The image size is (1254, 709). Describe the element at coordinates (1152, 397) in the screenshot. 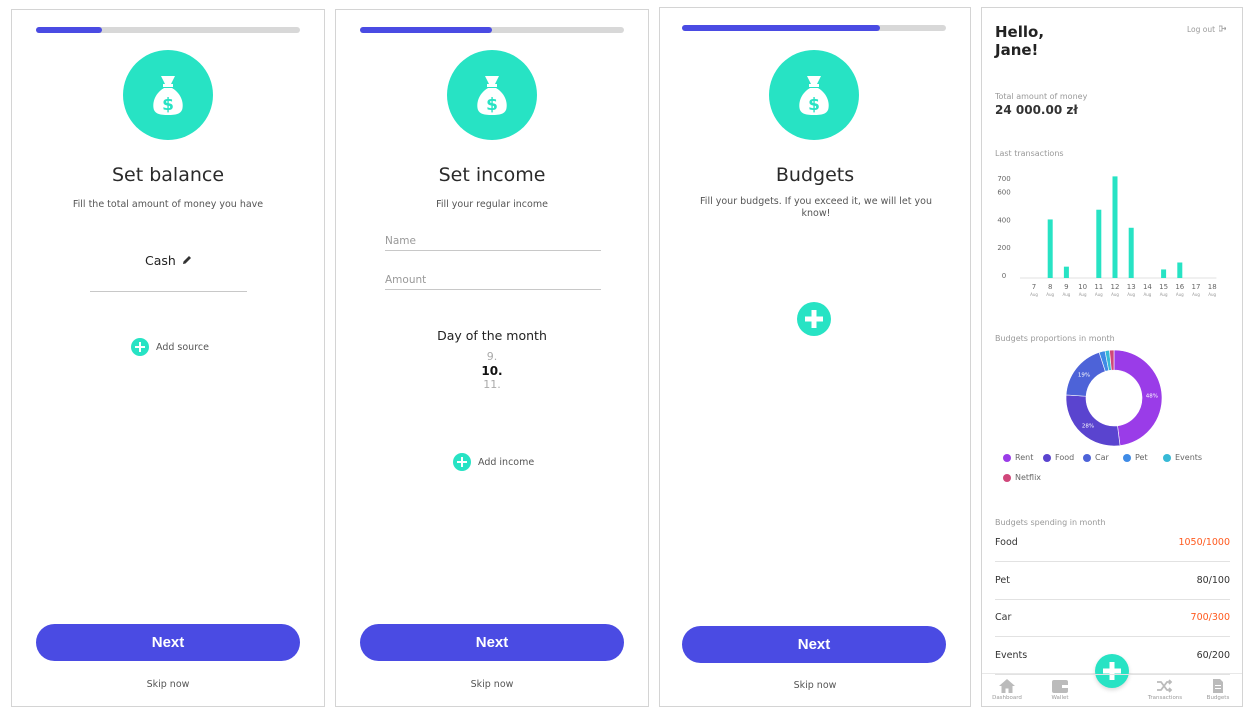

I see `slice-label: 48%` at that location.